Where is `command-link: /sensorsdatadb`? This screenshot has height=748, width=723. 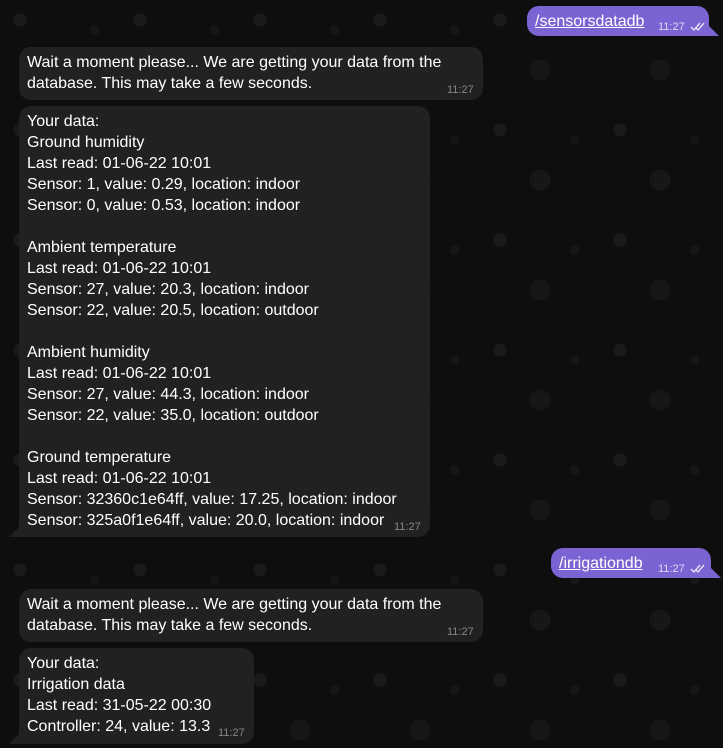
command-link: /sensorsdatadb is located at coordinates (589, 21).